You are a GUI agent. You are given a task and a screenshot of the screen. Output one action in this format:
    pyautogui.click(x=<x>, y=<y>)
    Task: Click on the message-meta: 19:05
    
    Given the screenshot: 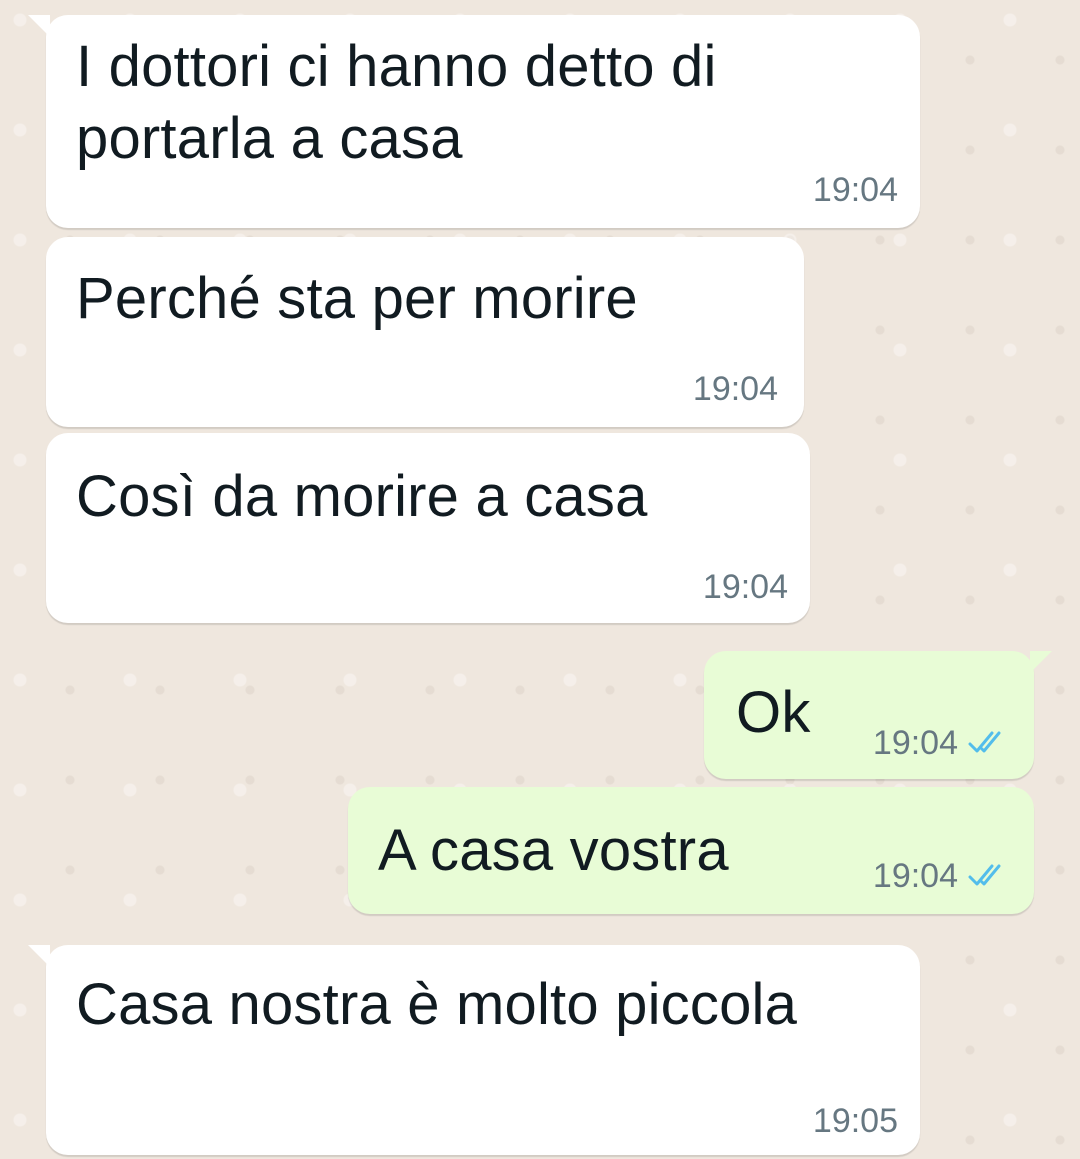 What is the action you would take?
    pyautogui.click(x=855, y=1121)
    